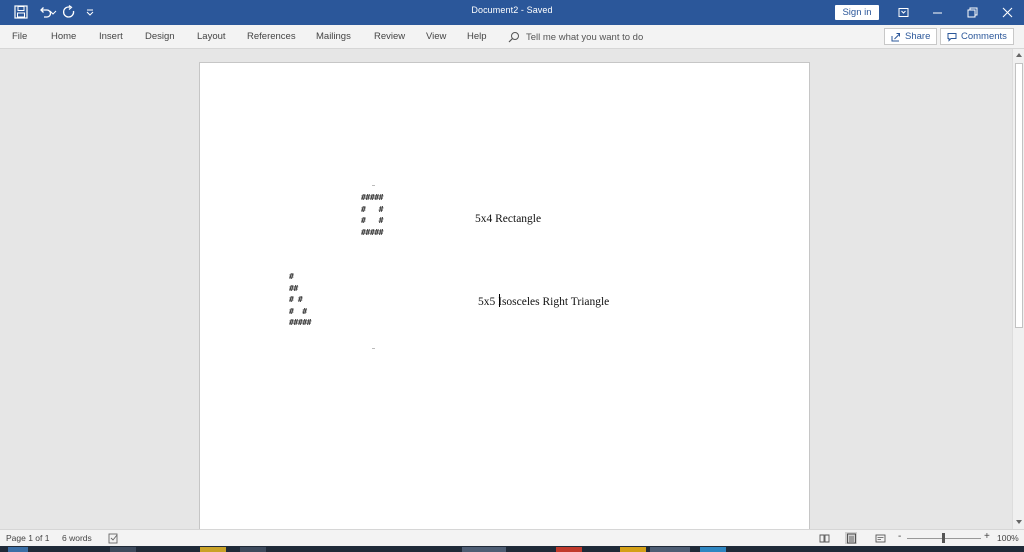 Image resolution: width=1024 pixels, height=552 pixels. I want to click on web-layout-icon, so click(880, 538).